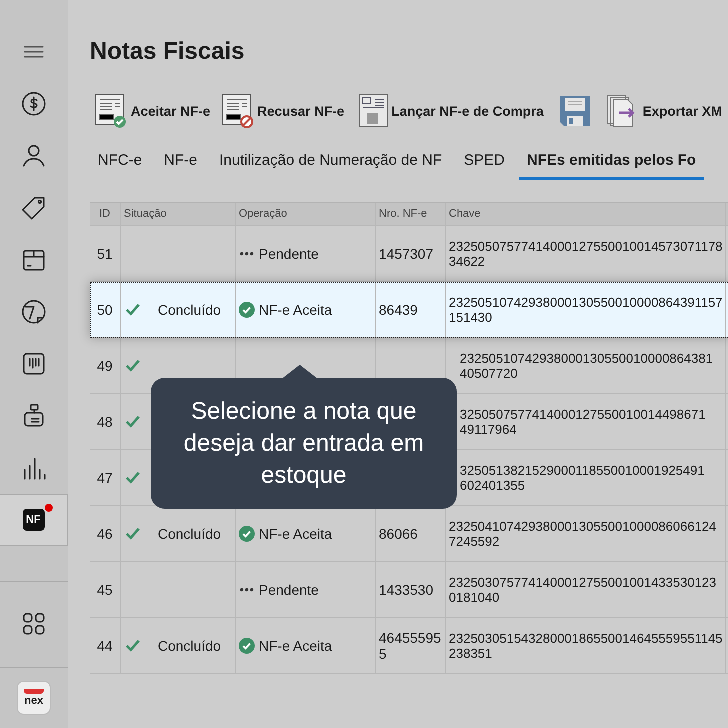 This screenshot has width=728, height=728. What do you see at coordinates (34, 698) in the screenshot?
I see `app-logo: nex` at bounding box center [34, 698].